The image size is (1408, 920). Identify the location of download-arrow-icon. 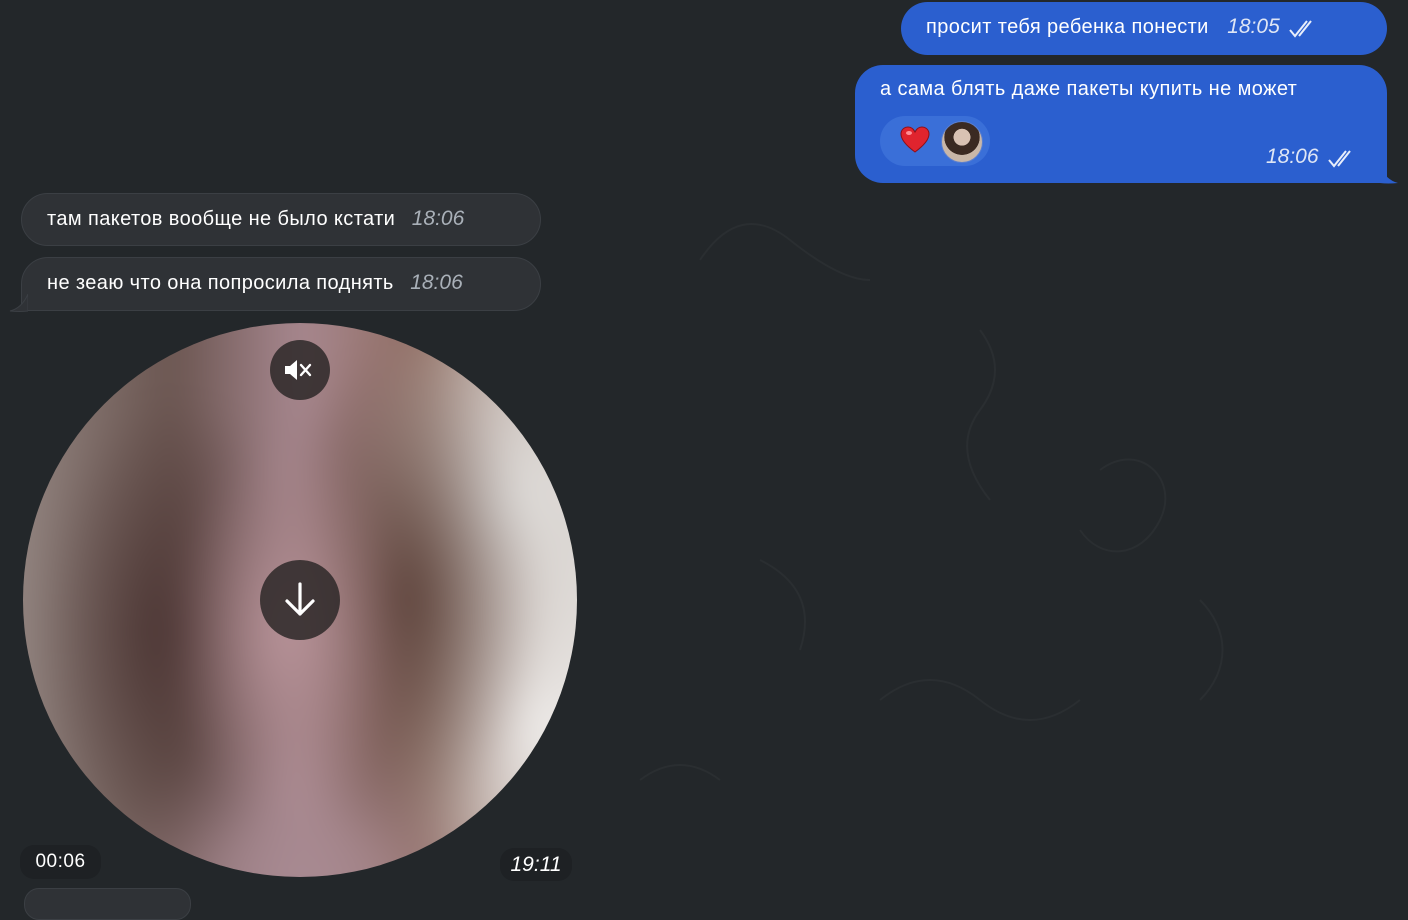
(300, 599).